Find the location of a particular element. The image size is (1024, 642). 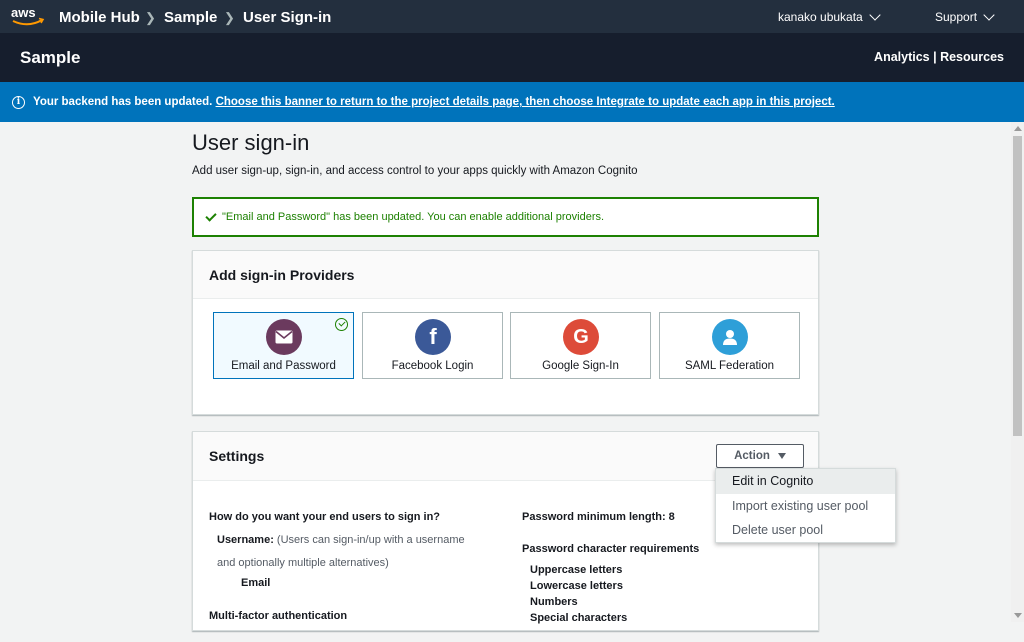

breadcrumb-sample: Sample is located at coordinates (190, 17).